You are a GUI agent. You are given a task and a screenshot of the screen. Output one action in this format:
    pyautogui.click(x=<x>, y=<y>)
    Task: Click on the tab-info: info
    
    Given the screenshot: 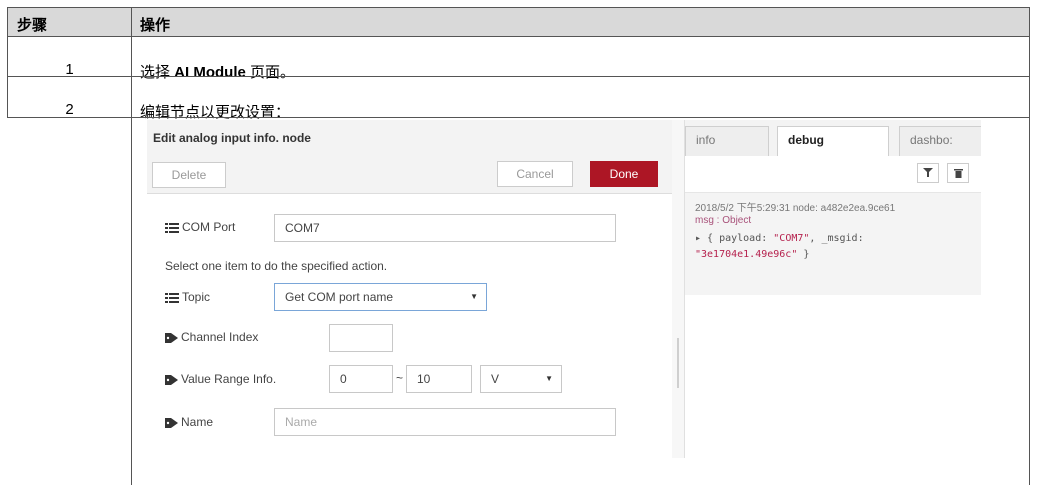 What is the action you would take?
    pyautogui.click(x=727, y=141)
    